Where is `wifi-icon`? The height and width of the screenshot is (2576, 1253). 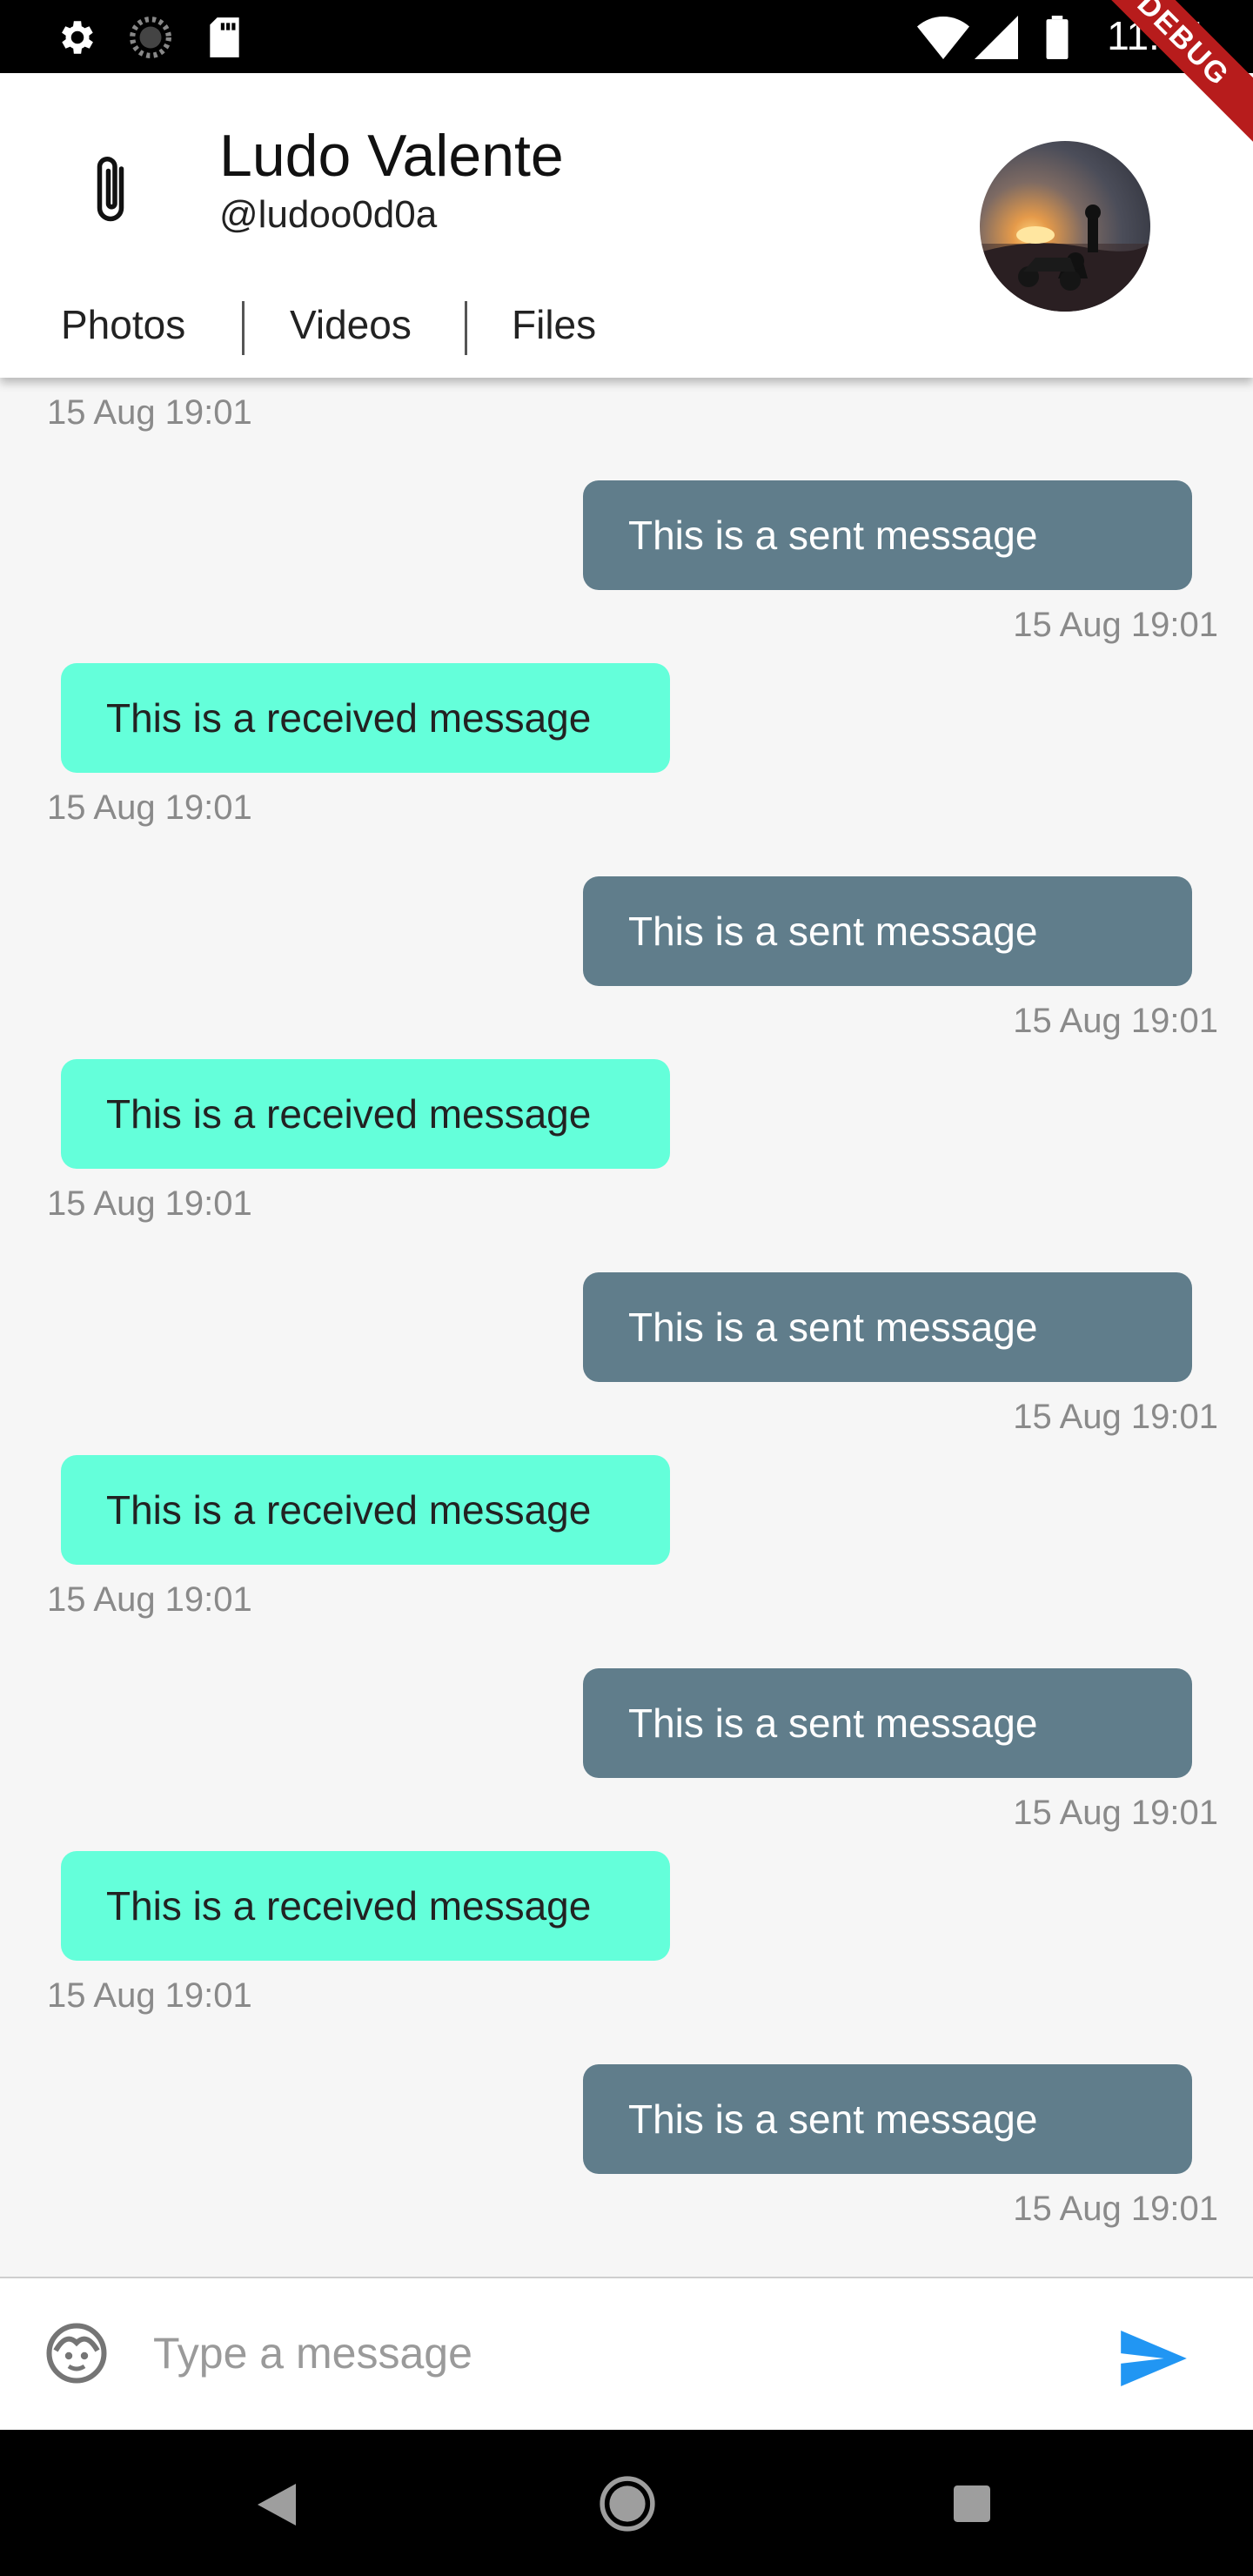 wifi-icon is located at coordinates (943, 40).